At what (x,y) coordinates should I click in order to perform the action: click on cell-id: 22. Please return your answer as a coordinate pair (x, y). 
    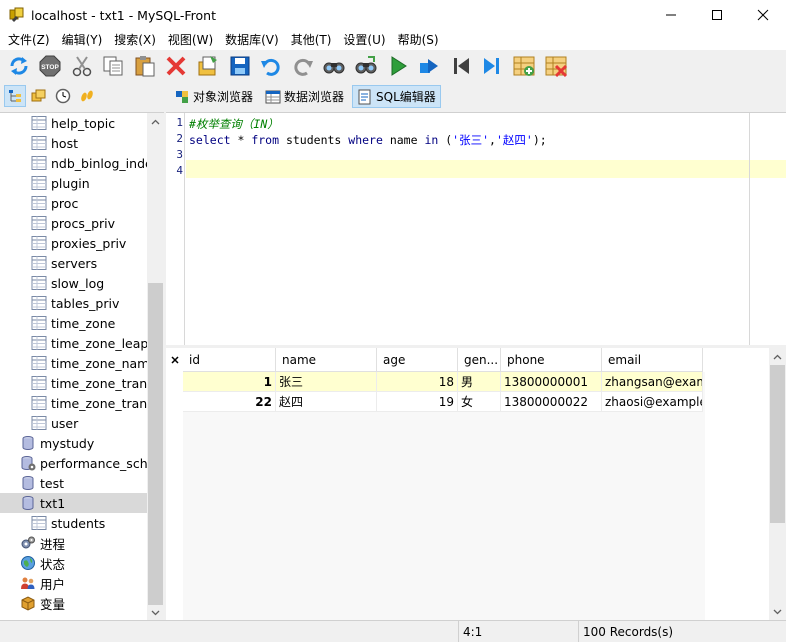
    Looking at the image, I should click on (229, 402).